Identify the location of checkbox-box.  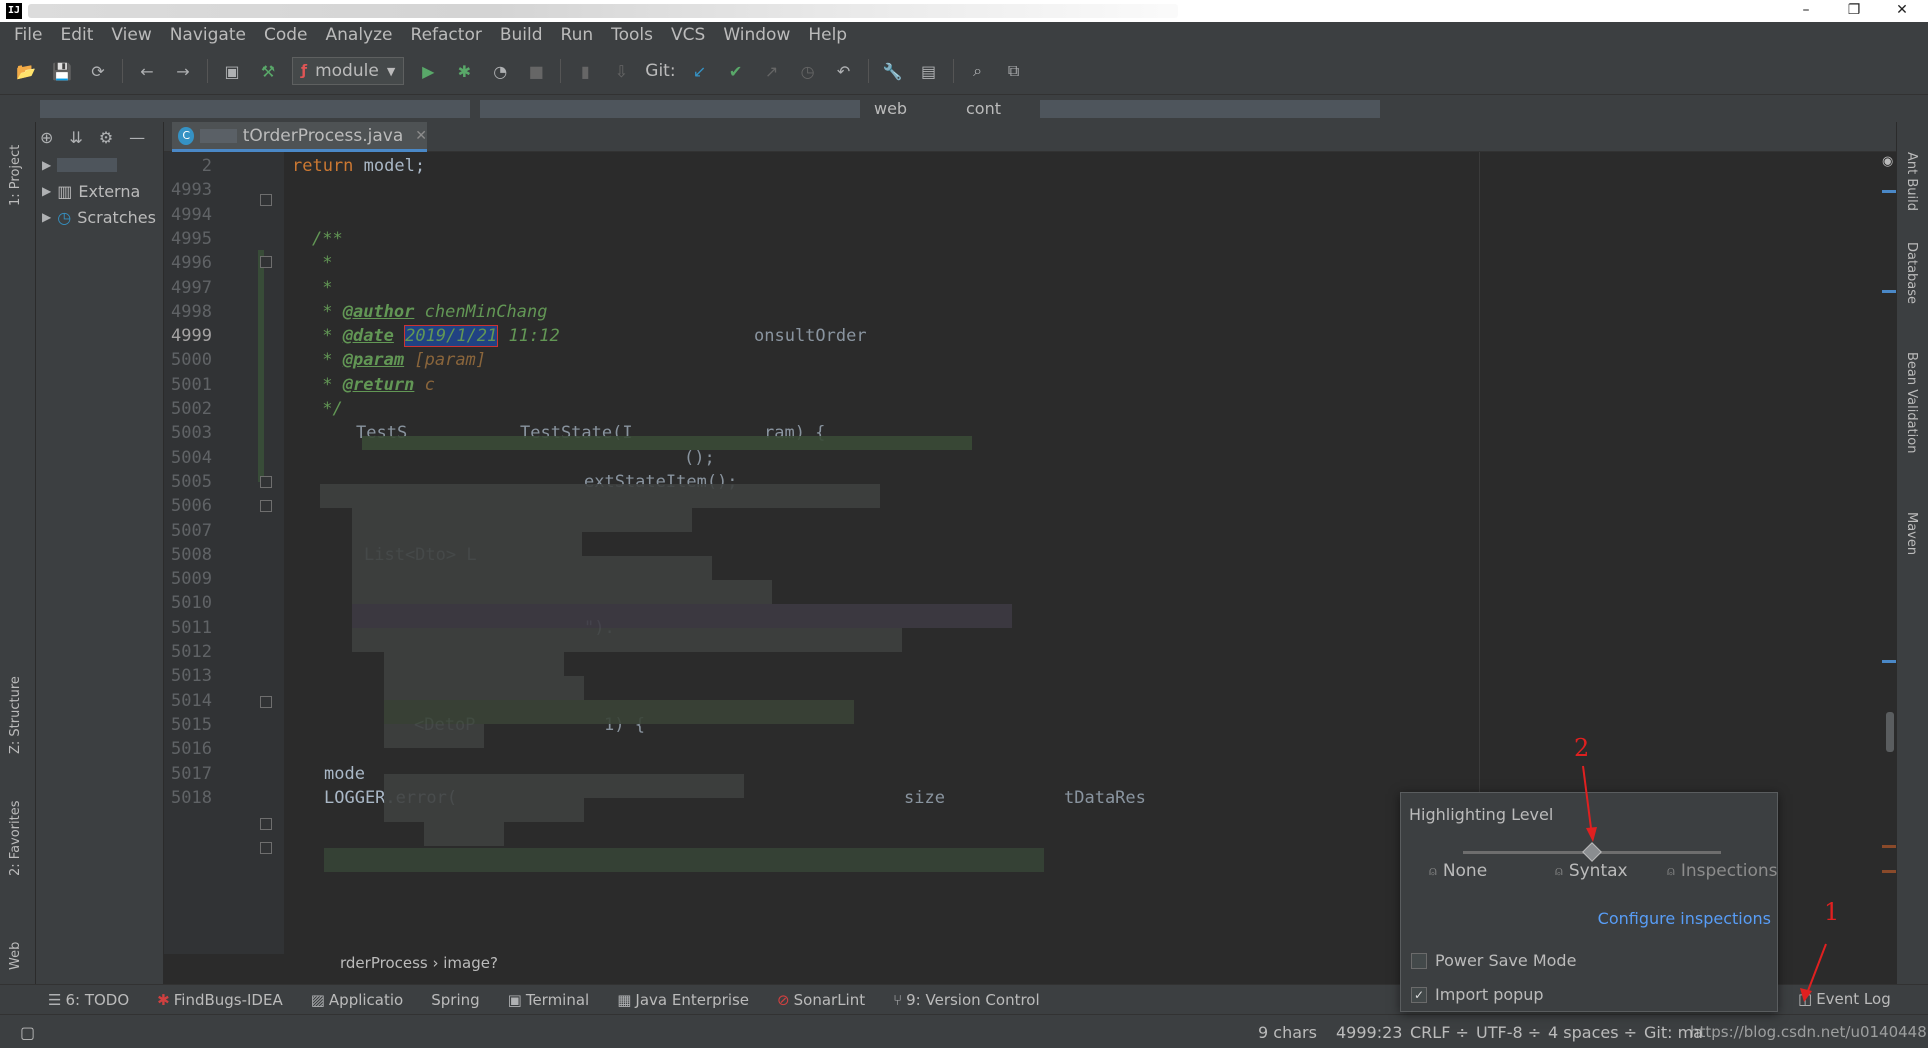
(1419, 960).